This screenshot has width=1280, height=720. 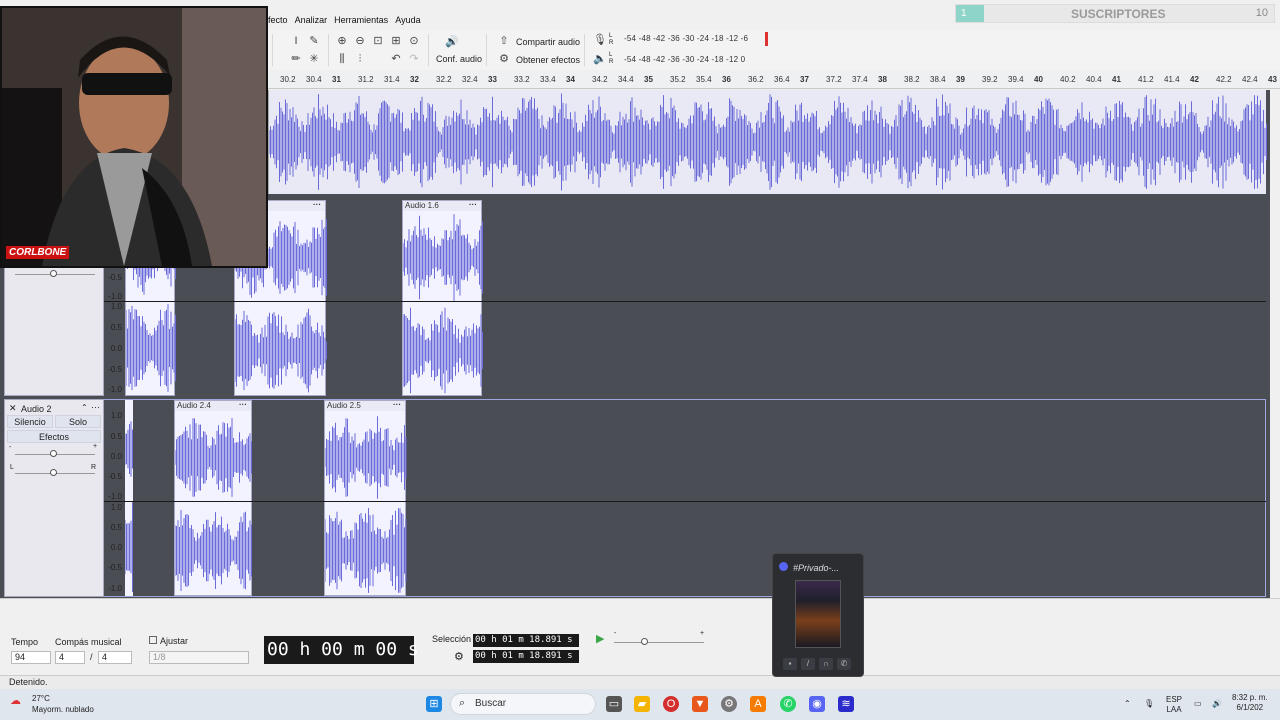 What do you see at coordinates (526, 656) in the screenshot?
I see `selection-end: 00 h 01 m 18.891 s` at bounding box center [526, 656].